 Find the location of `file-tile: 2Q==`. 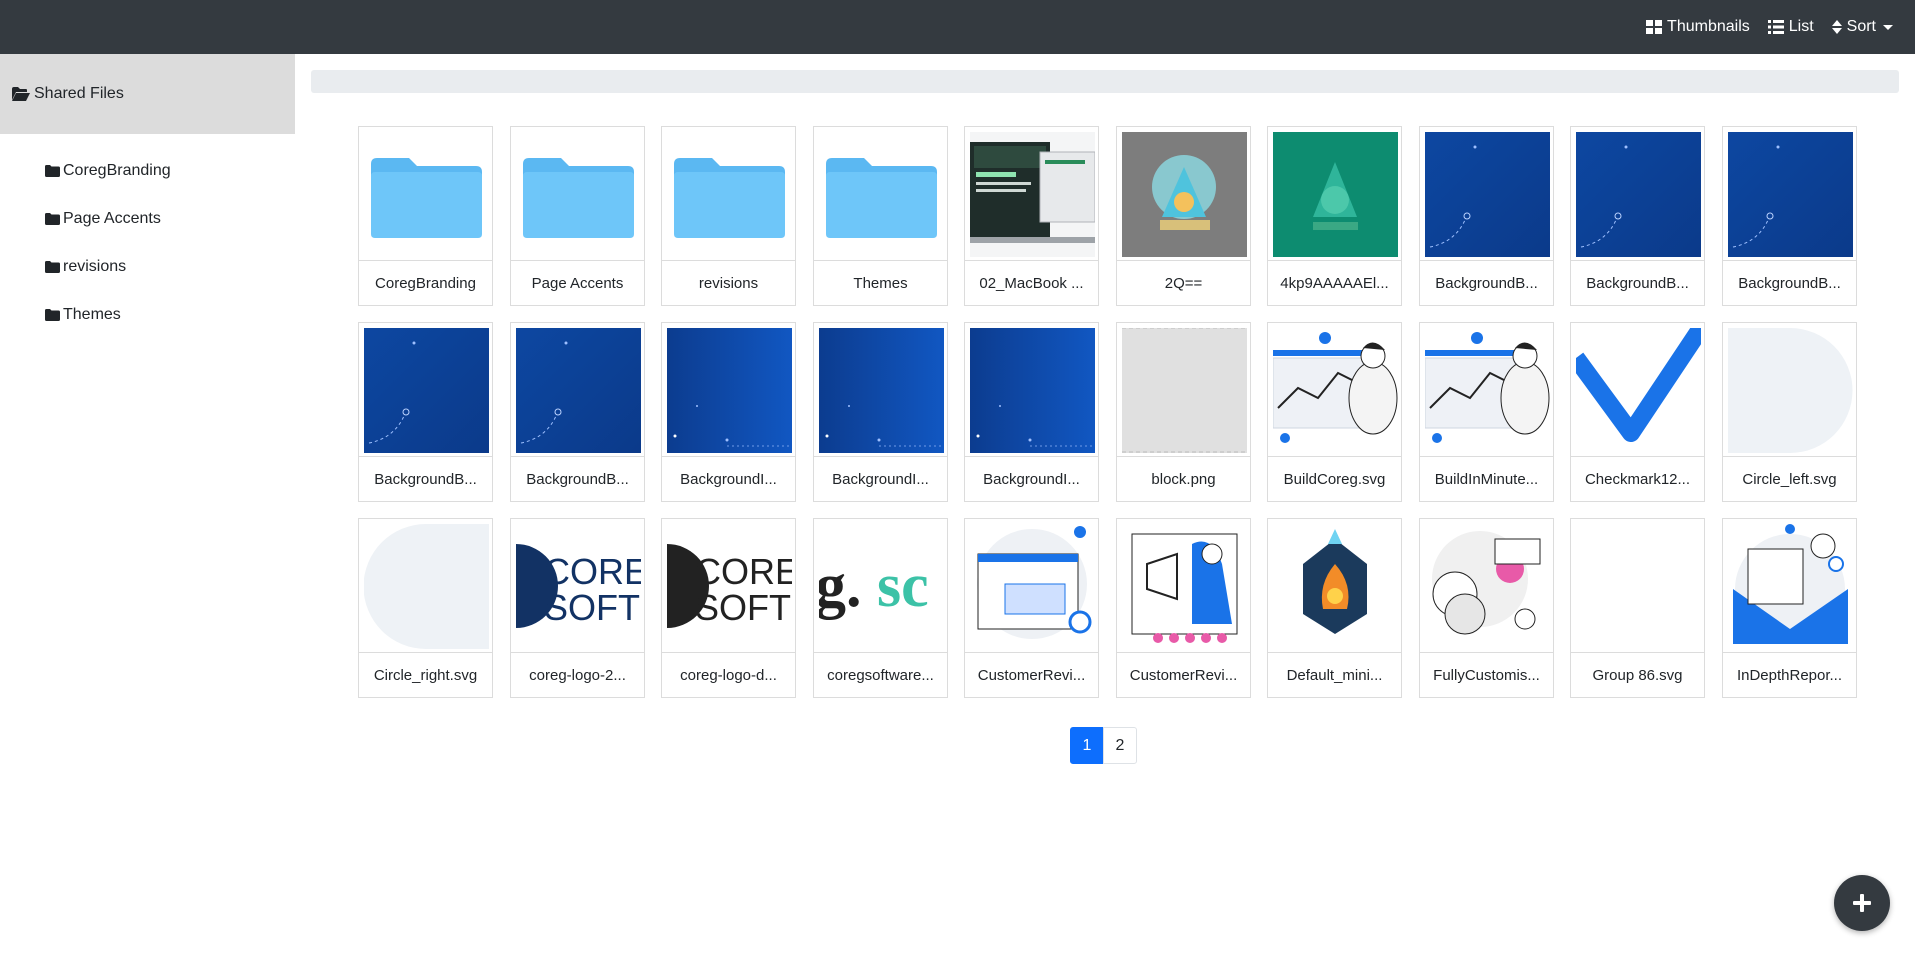

file-tile: 2Q== is located at coordinates (1183, 216).